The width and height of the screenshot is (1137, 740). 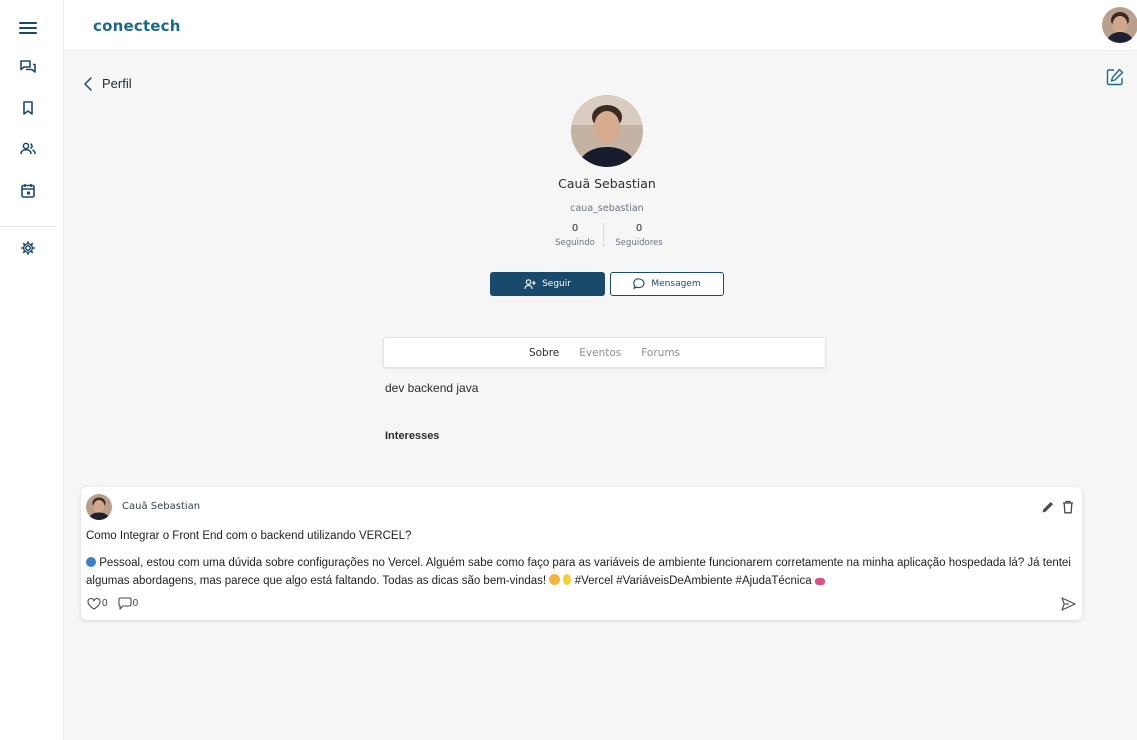 I want to click on follow-button: Seguir, so click(x=547, y=284).